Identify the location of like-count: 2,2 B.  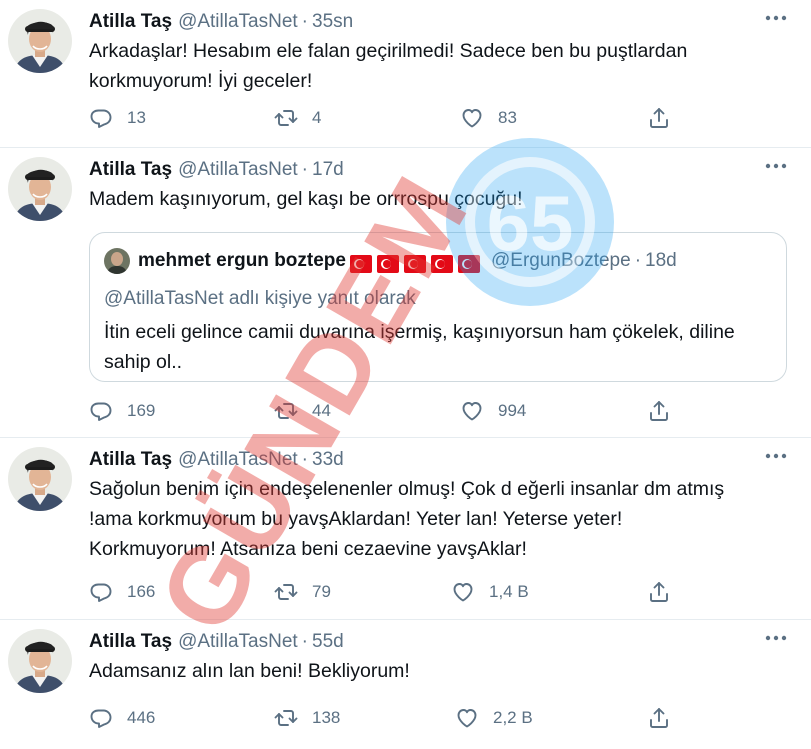
(513, 717).